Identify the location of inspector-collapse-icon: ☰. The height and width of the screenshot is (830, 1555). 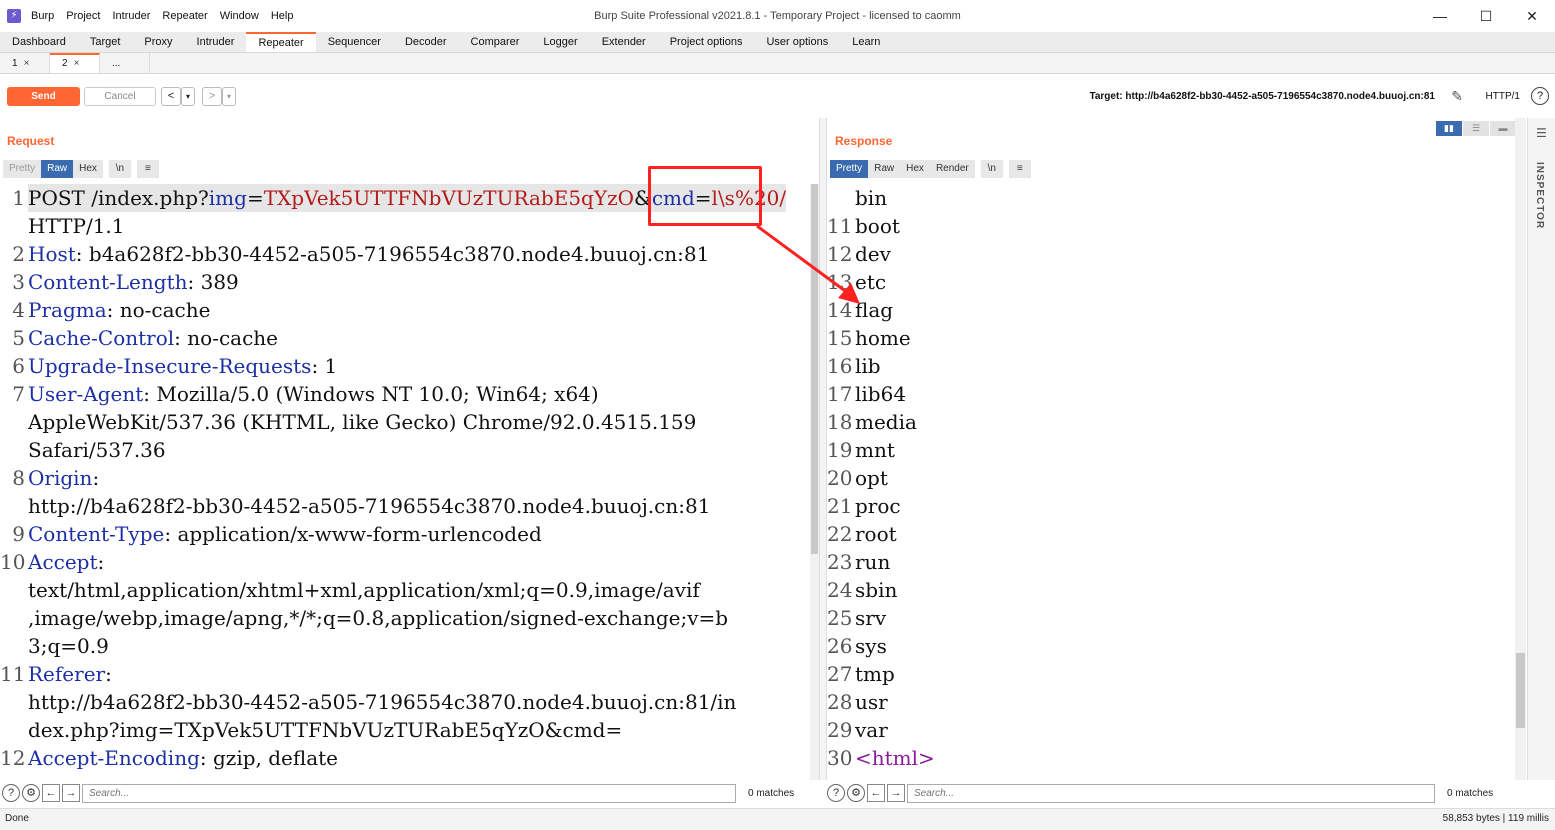
(1541, 133).